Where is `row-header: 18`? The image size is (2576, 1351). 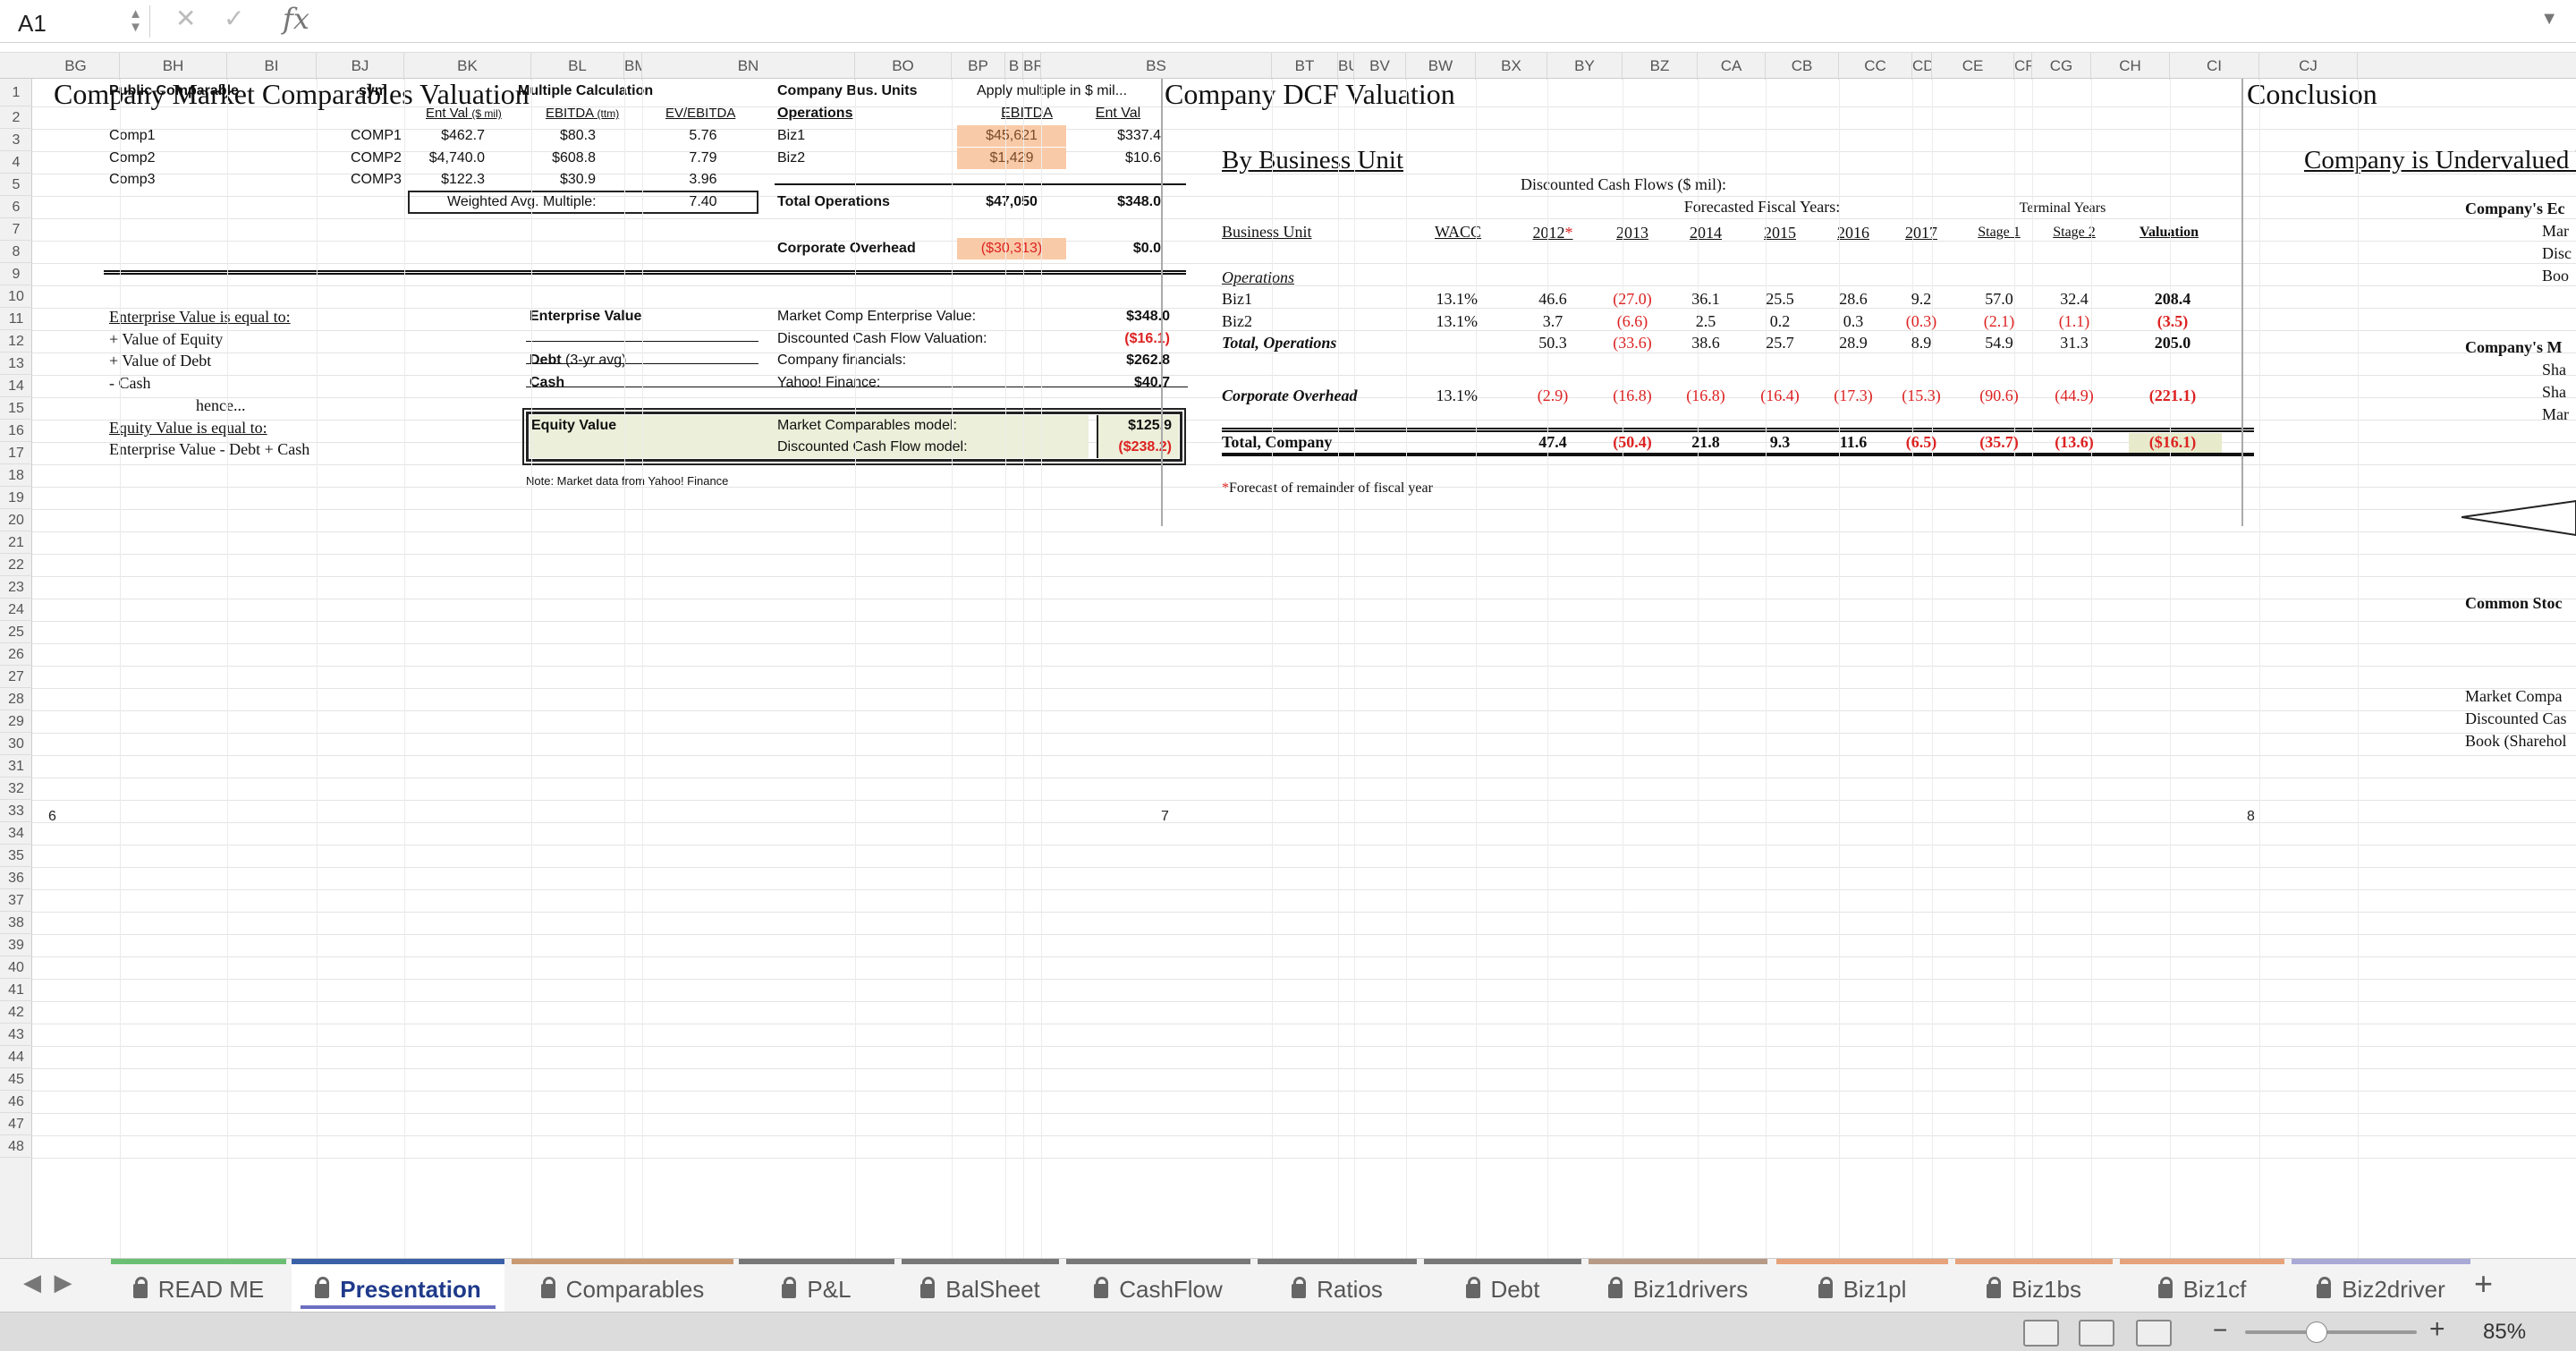
row-header: 18 is located at coordinates (16, 476).